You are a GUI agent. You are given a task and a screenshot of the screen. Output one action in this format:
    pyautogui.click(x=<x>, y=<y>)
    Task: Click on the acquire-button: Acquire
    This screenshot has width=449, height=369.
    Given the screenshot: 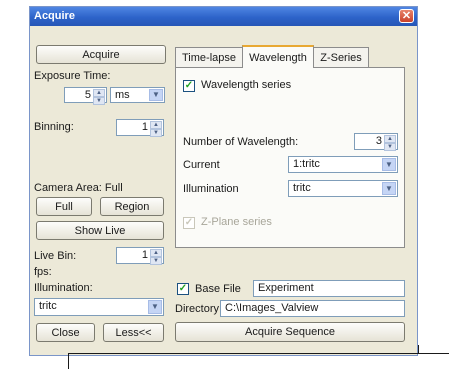 What is the action you would take?
    pyautogui.click(x=101, y=54)
    